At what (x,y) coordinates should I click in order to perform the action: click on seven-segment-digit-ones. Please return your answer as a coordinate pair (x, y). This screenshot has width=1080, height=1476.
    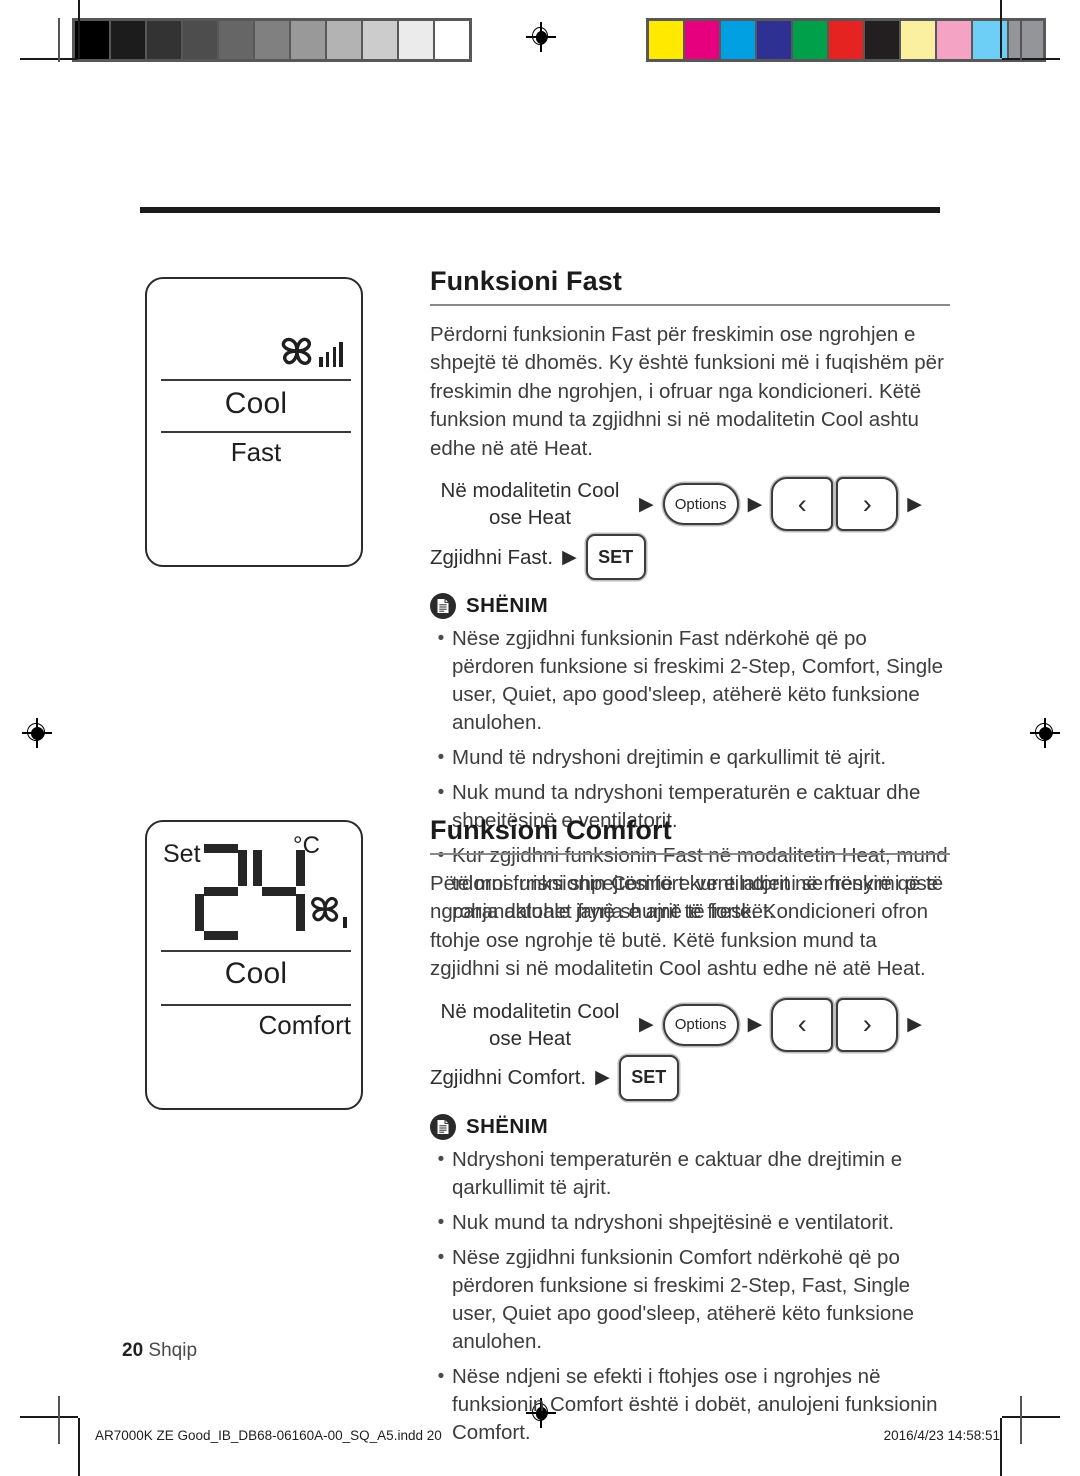
    Looking at the image, I should click on (279, 892).